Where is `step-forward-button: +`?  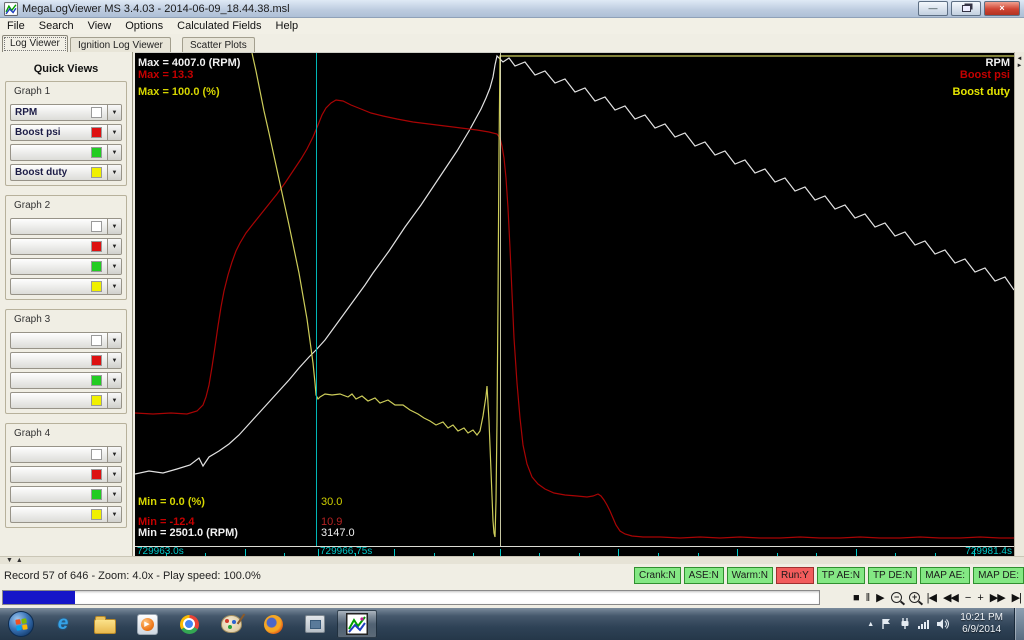
step-forward-button: + is located at coordinates (980, 598).